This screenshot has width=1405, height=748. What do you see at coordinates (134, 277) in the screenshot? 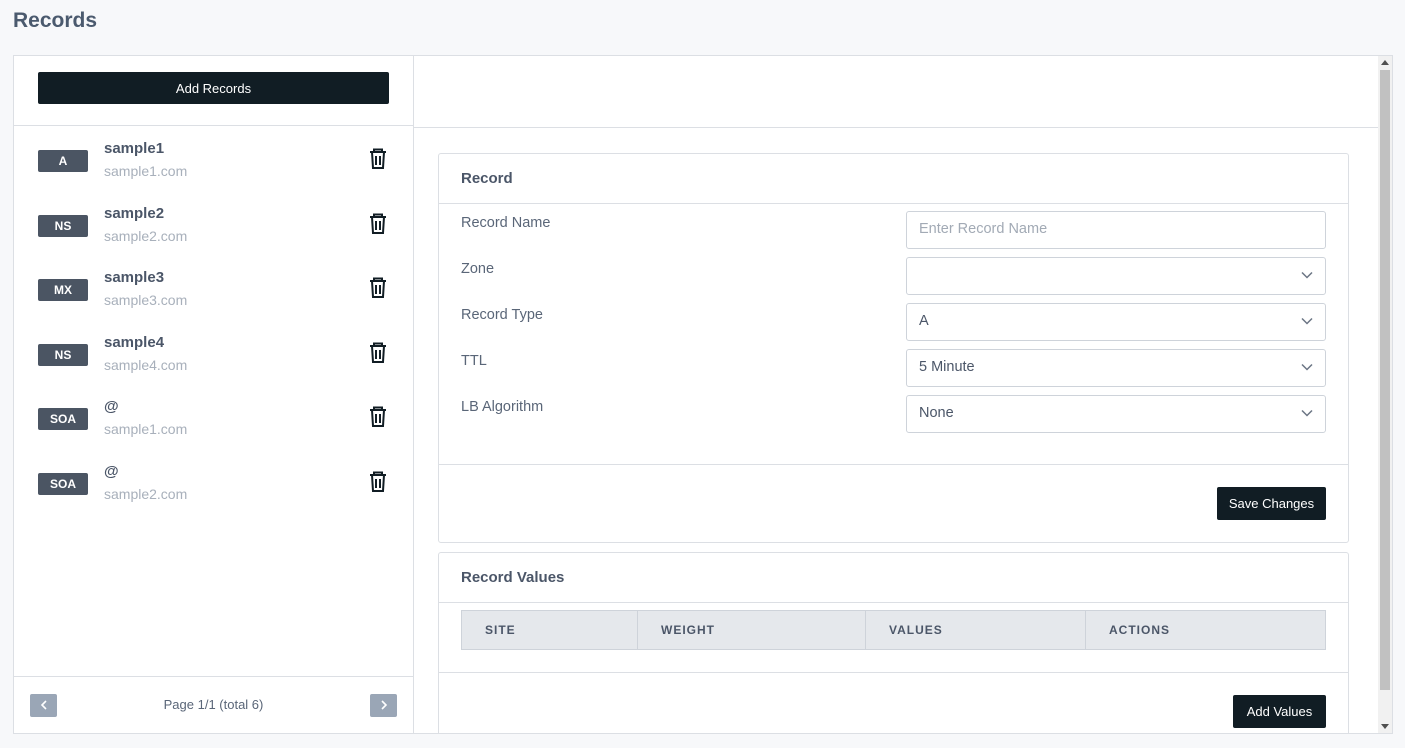
I see `record-name: sample3` at bounding box center [134, 277].